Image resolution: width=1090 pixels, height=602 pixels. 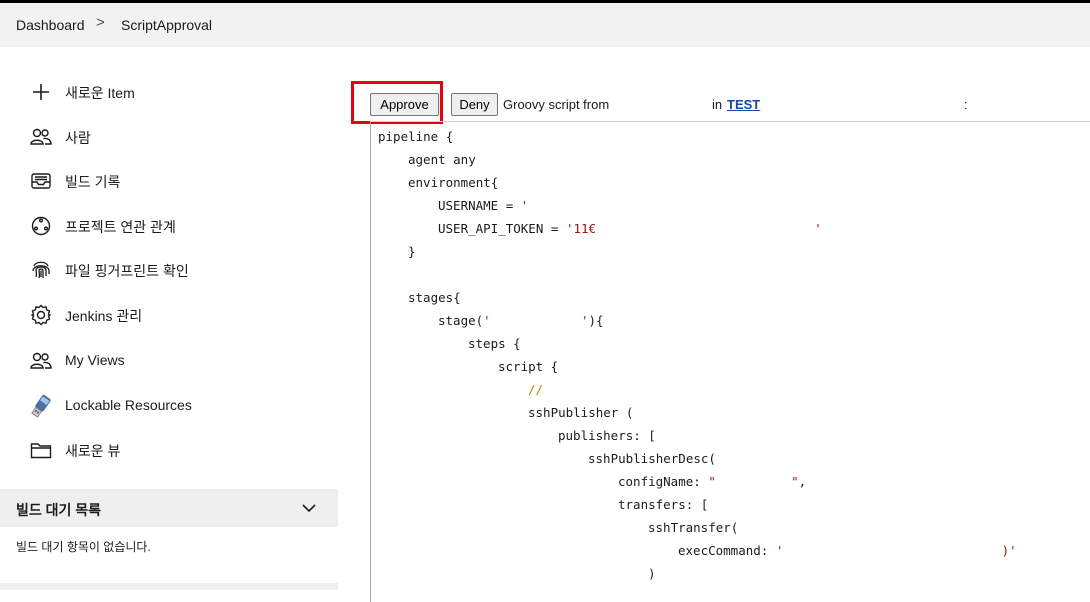 What do you see at coordinates (78, 138) in the screenshot?
I see `sidebar-item-label: 사람` at bounding box center [78, 138].